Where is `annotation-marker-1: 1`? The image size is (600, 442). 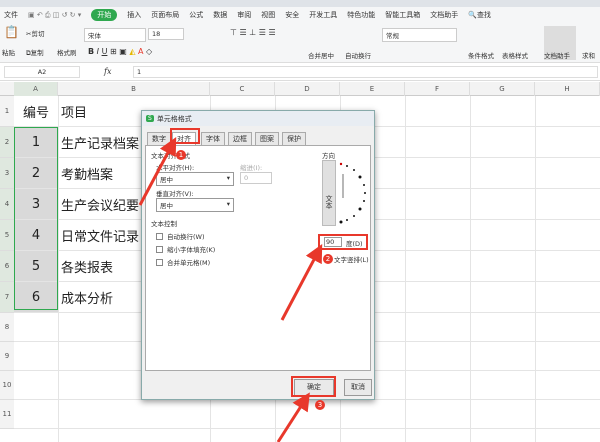 annotation-marker-1: 1 is located at coordinates (181, 155).